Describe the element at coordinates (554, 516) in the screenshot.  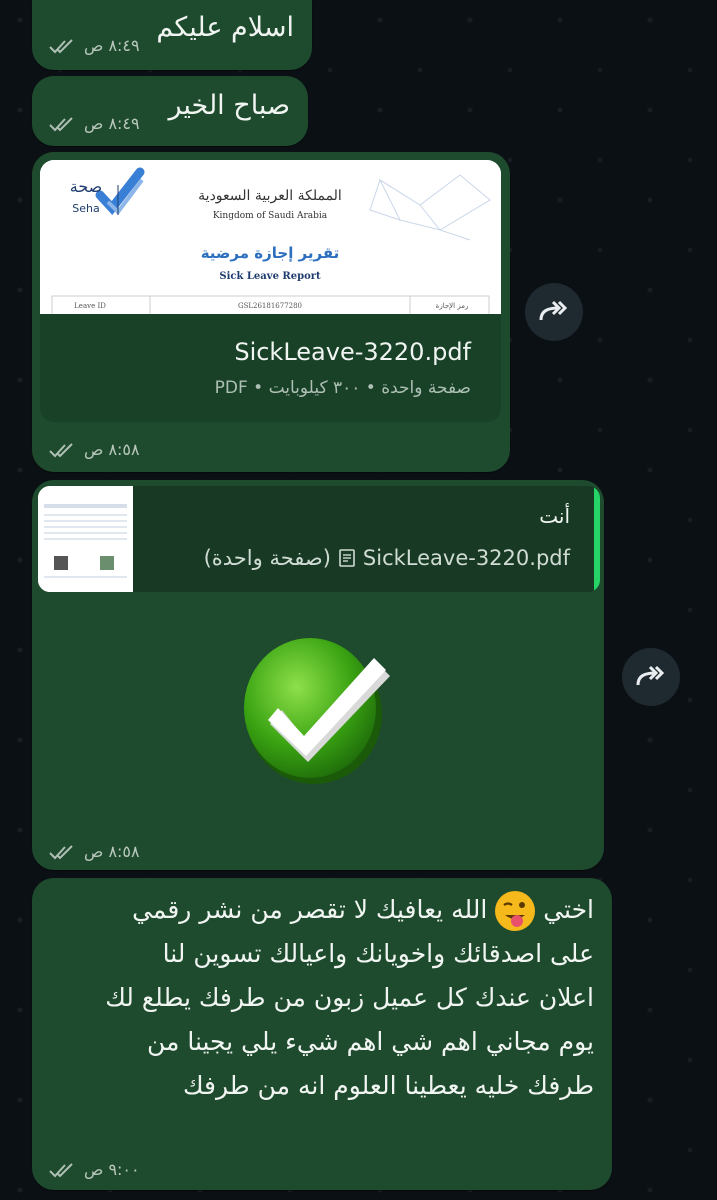
I see `quote-sender: أنت` at that location.